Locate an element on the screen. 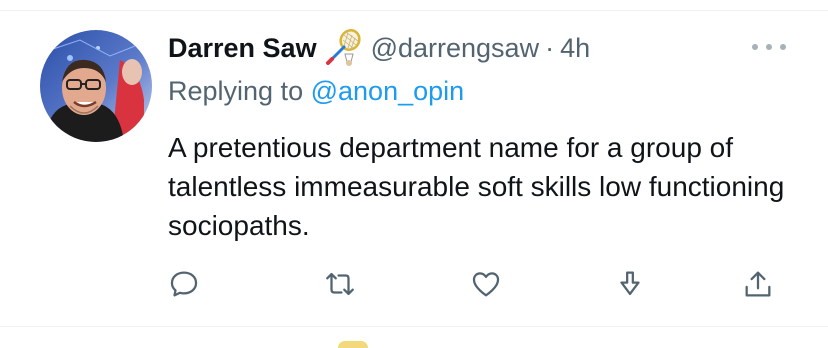 This screenshot has width=828, height=348. more-options-icon is located at coordinates (769, 47).